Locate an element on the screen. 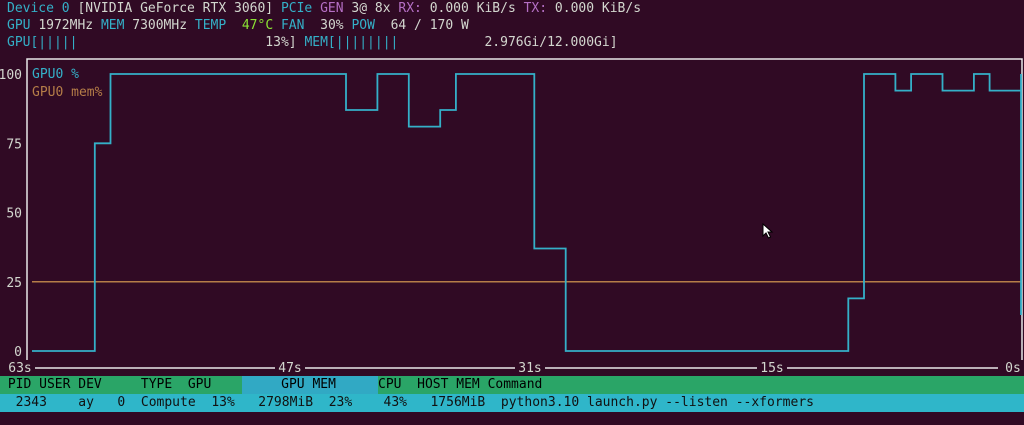 The width and height of the screenshot is (1024, 425). tx-value: 0.000 KiB/s is located at coordinates (598, 8).